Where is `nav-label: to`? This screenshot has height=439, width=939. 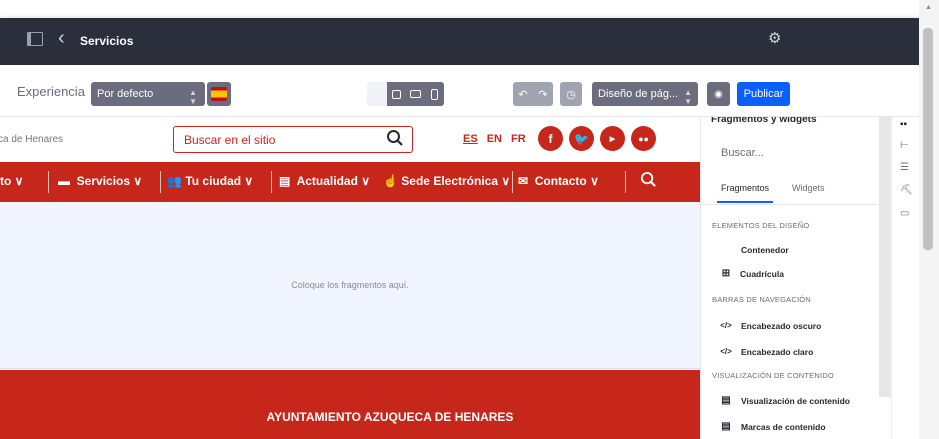
nav-label: to is located at coordinates (6, 181).